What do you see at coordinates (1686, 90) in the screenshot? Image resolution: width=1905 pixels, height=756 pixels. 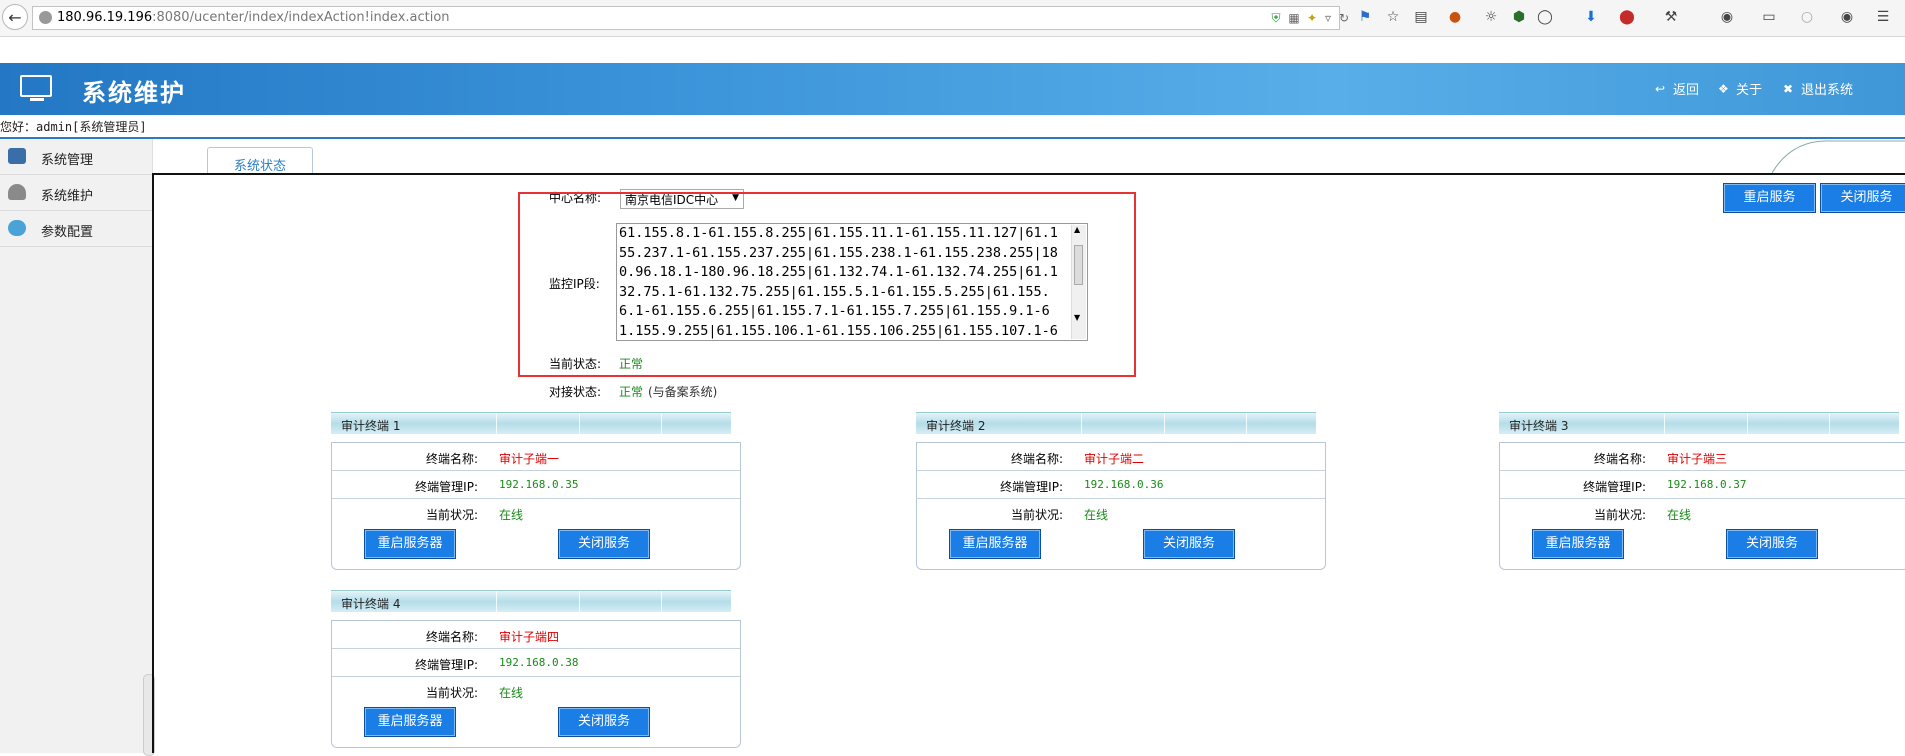 I see `back-link-label: 返回` at bounding box center [1686, 90].